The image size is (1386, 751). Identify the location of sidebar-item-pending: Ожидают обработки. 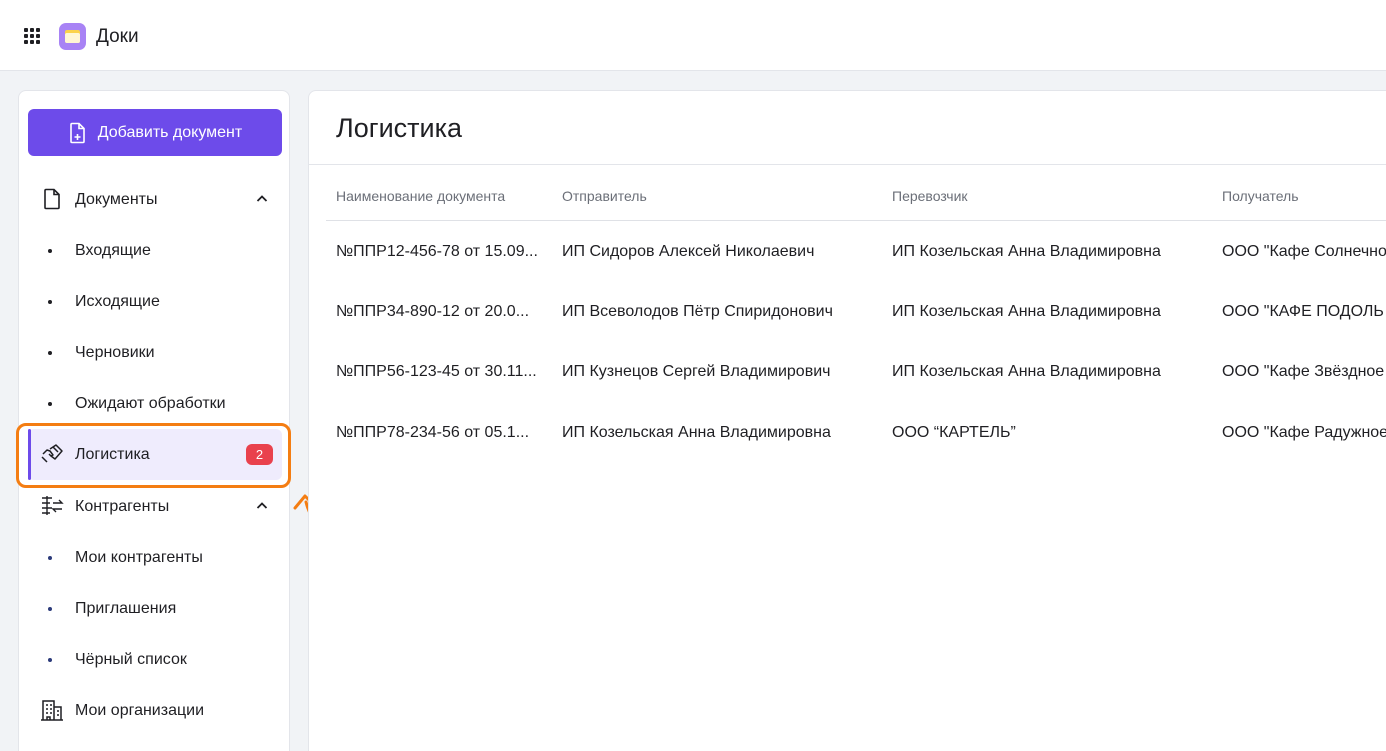
(155, 403).